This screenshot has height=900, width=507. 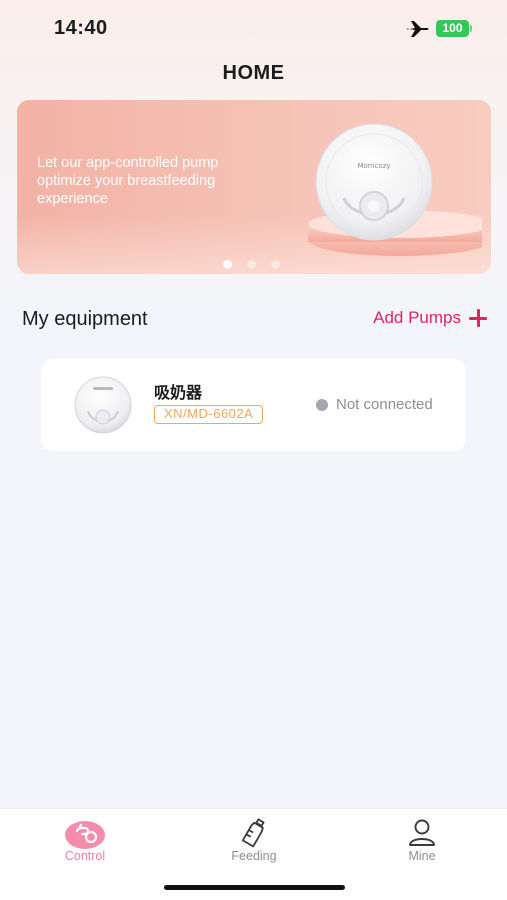 I want to click on battery-icon: 100, so click(x=454, y=28).